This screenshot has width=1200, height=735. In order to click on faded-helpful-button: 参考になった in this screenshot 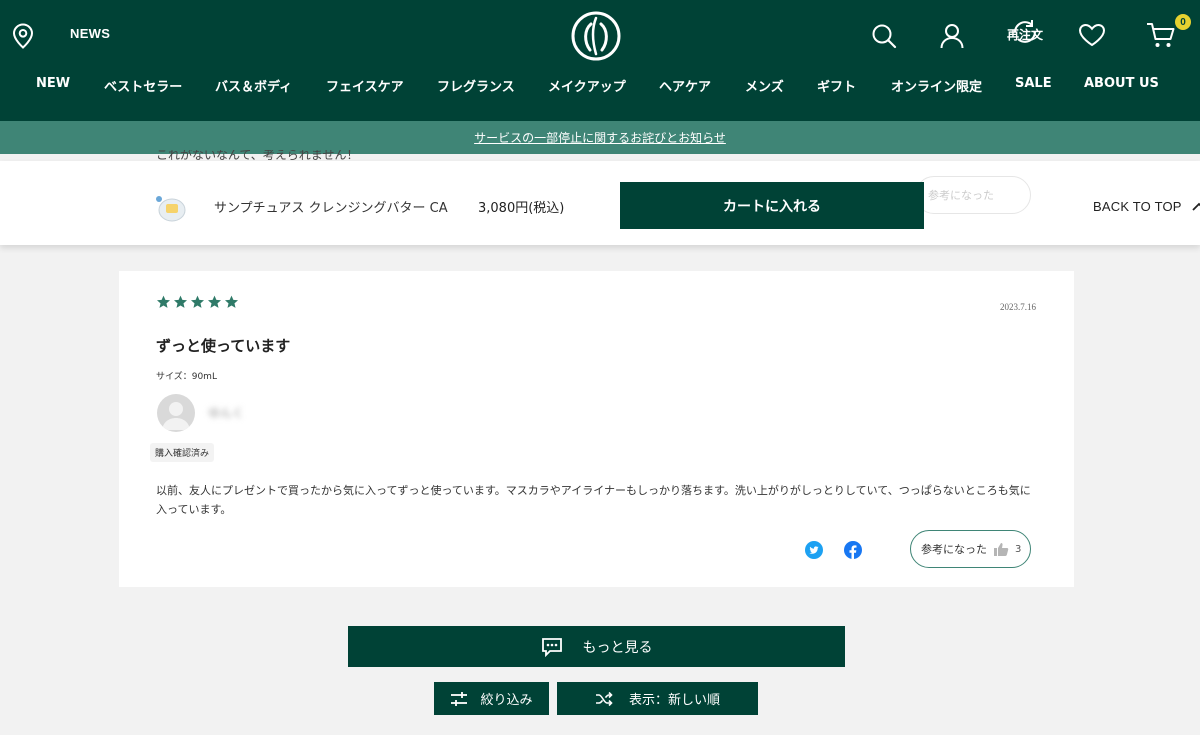, I will do `click(973, 195)`.